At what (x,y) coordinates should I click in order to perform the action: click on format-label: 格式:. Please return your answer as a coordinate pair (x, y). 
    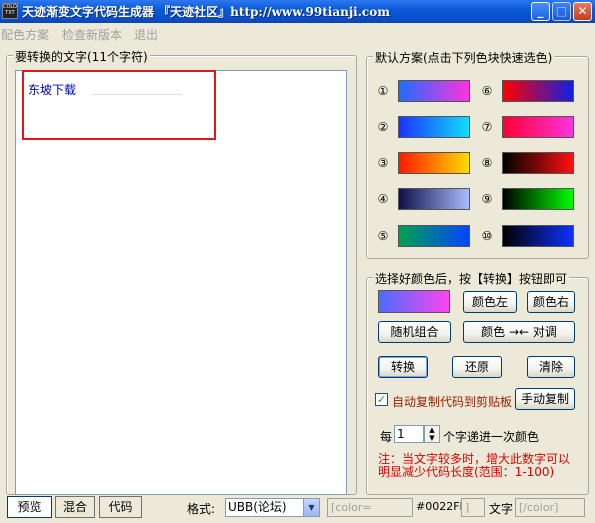
    Looking at the image, I should click on (201, 509).